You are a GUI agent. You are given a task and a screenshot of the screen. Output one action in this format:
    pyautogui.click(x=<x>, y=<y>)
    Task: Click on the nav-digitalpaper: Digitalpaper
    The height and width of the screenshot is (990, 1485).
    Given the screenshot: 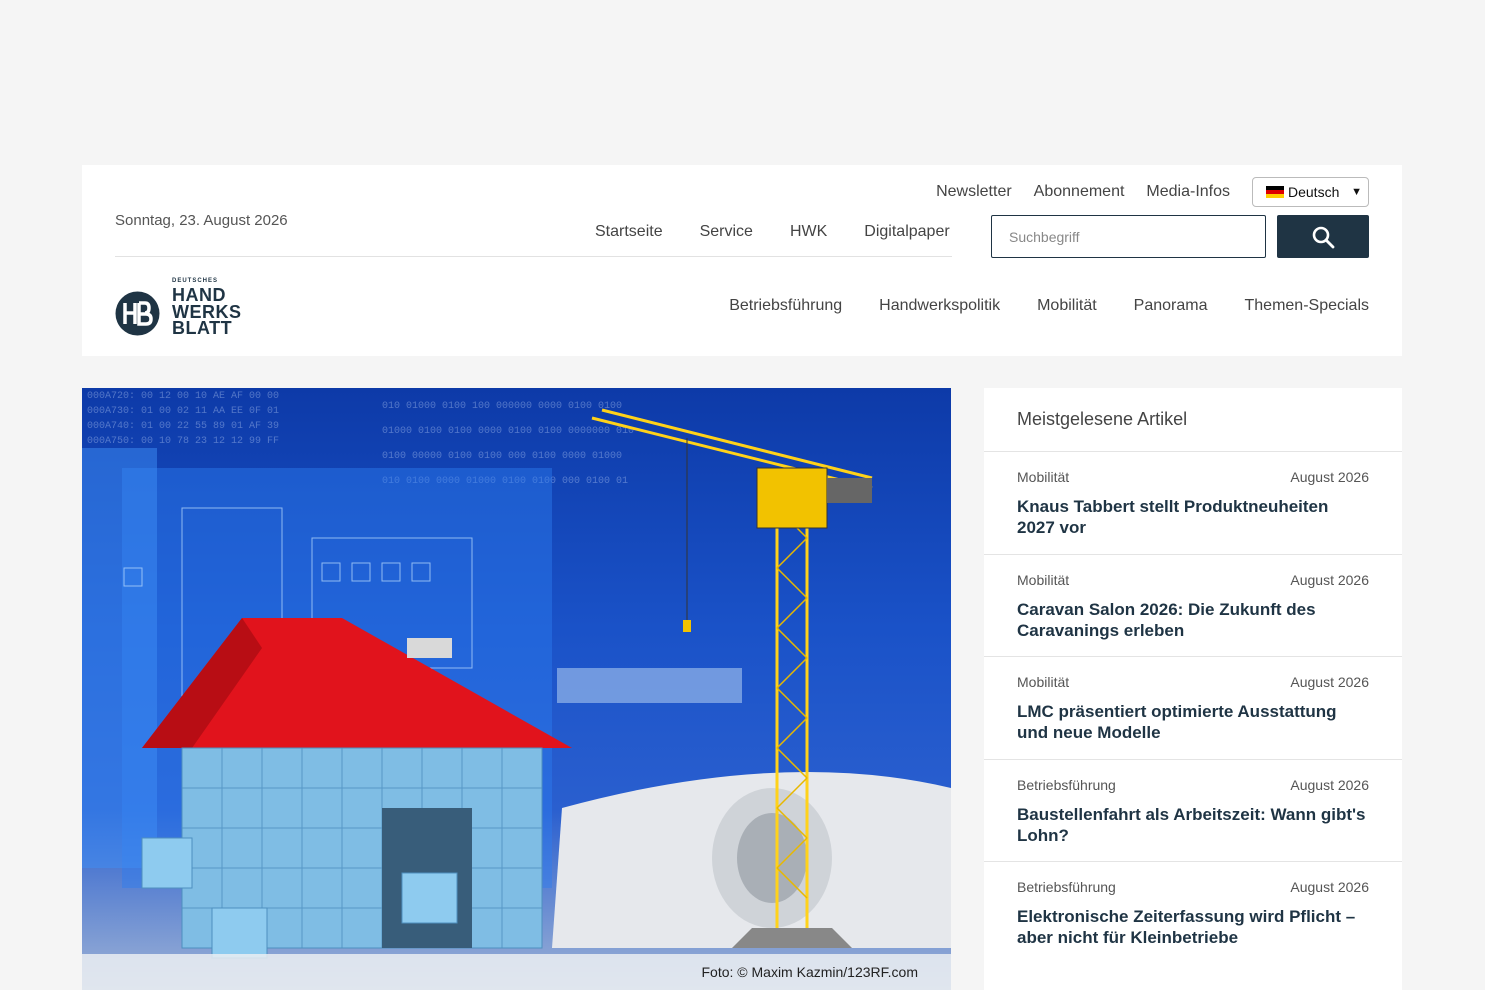 What is the action you would take?
    pyautogui.click(x=906, y=232)
    